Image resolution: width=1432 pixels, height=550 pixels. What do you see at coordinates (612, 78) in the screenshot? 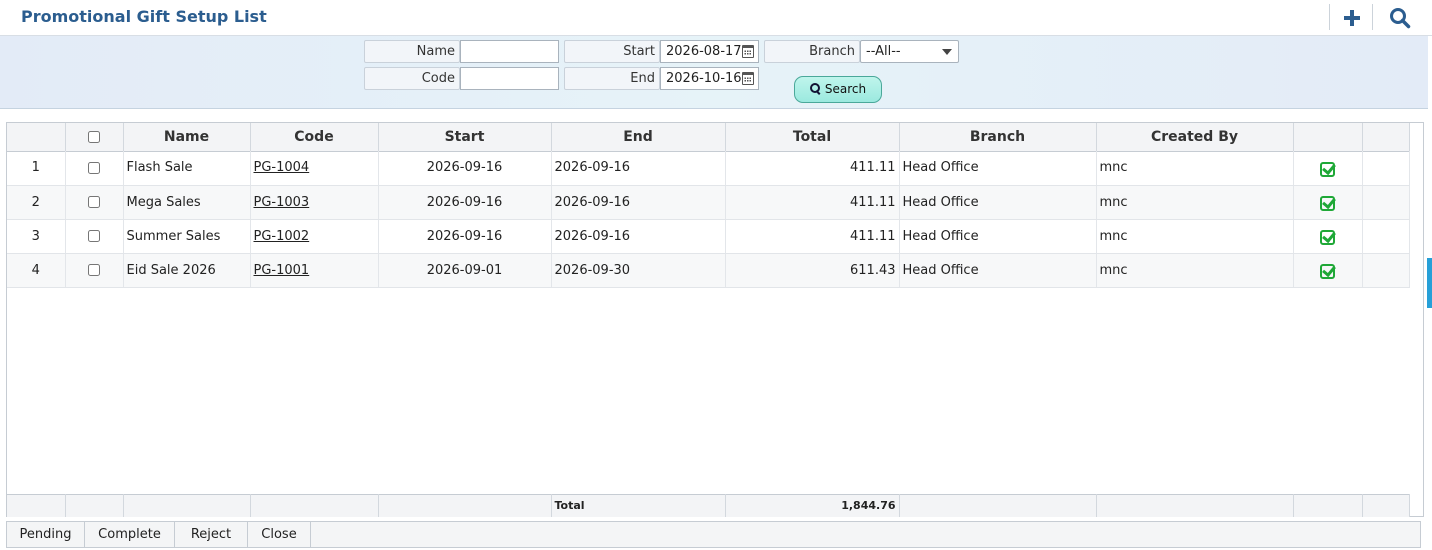
I see `end-label: End` at bounding box center [612, 78].